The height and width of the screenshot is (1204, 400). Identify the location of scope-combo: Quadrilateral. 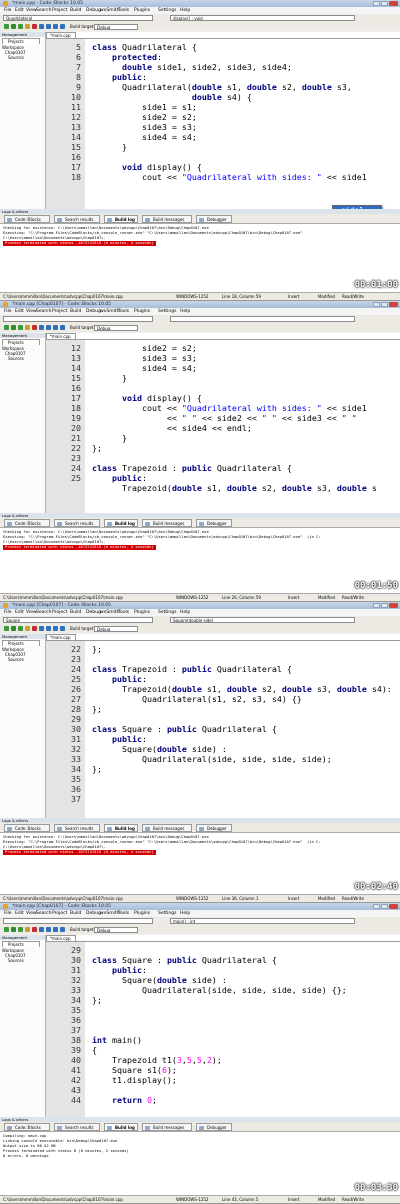
(78, 18).